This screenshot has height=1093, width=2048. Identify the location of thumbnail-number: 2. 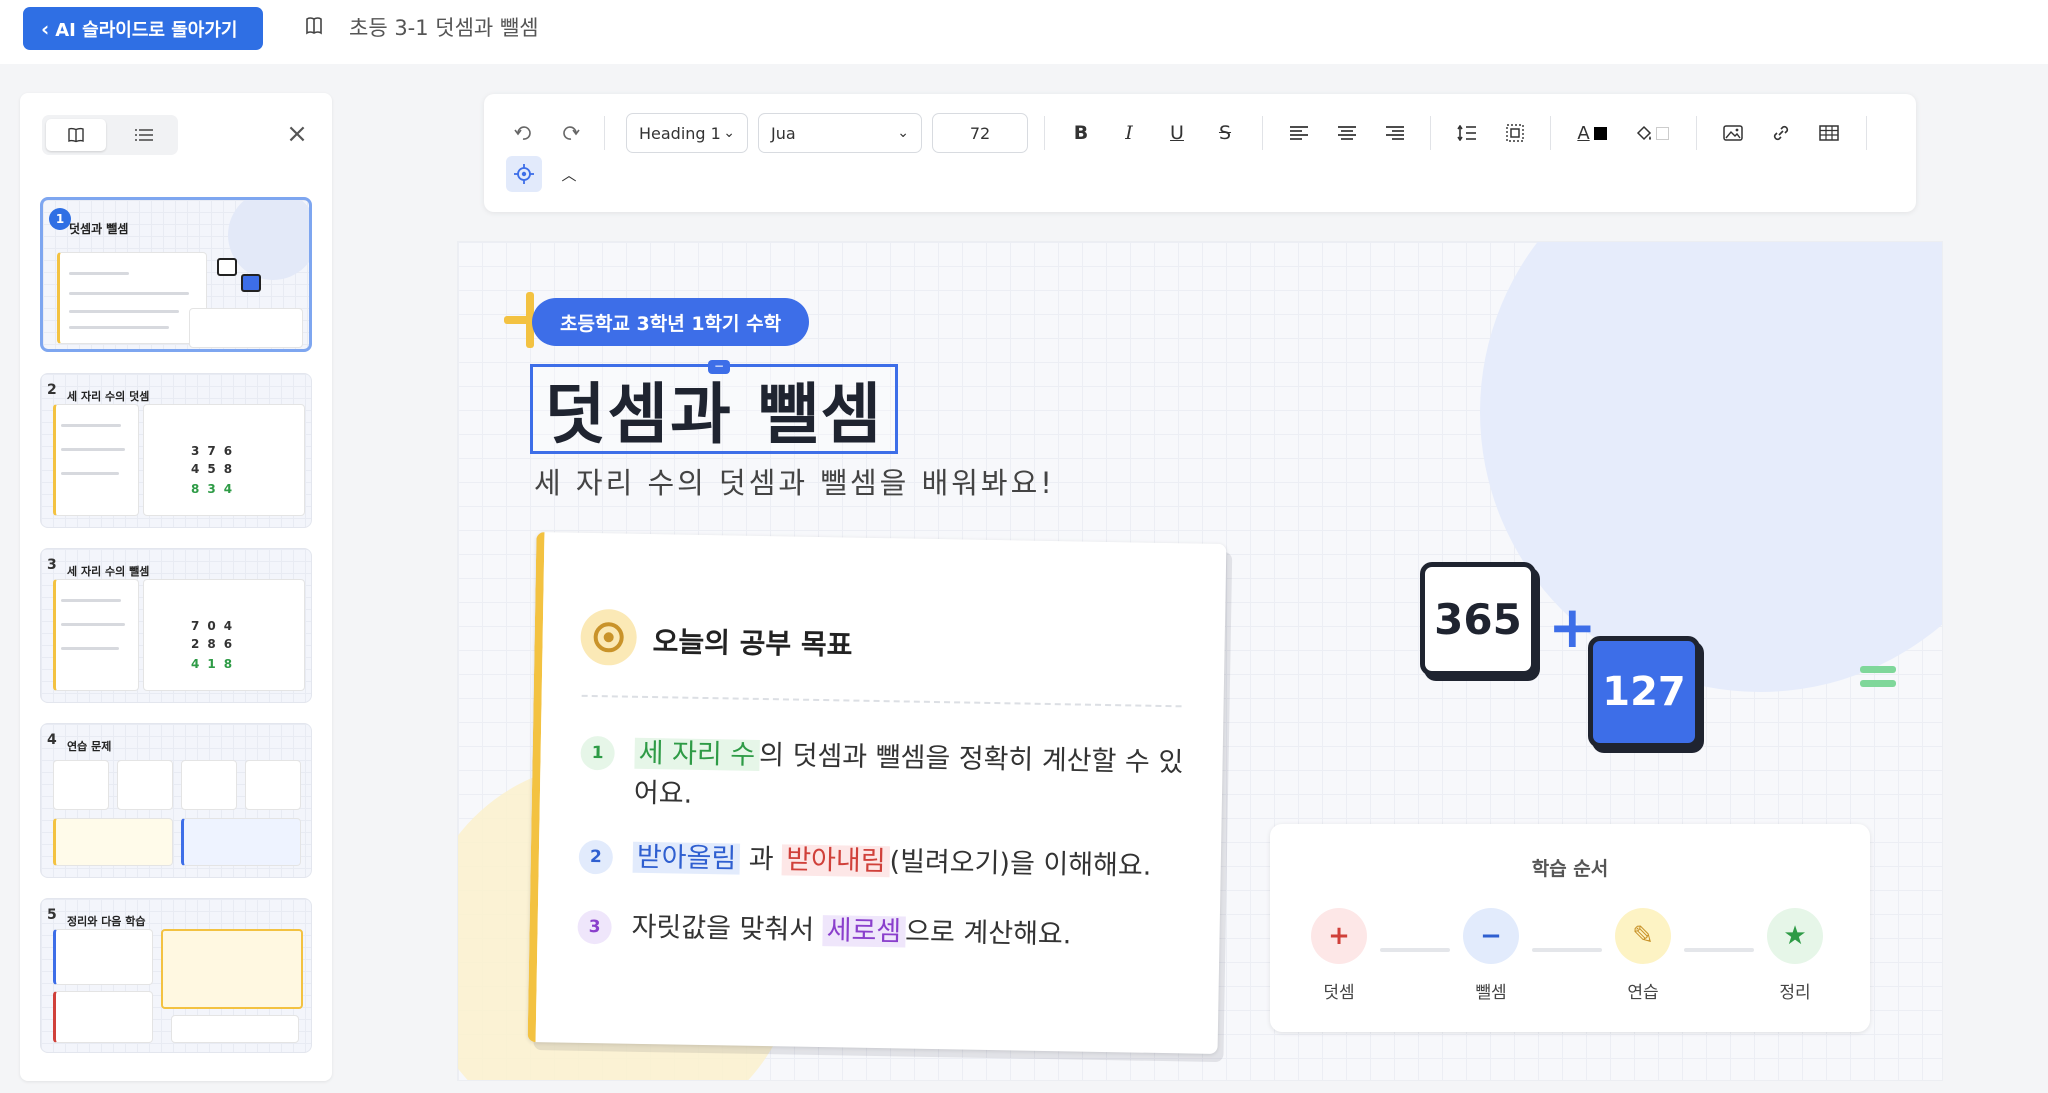
(52, 390).